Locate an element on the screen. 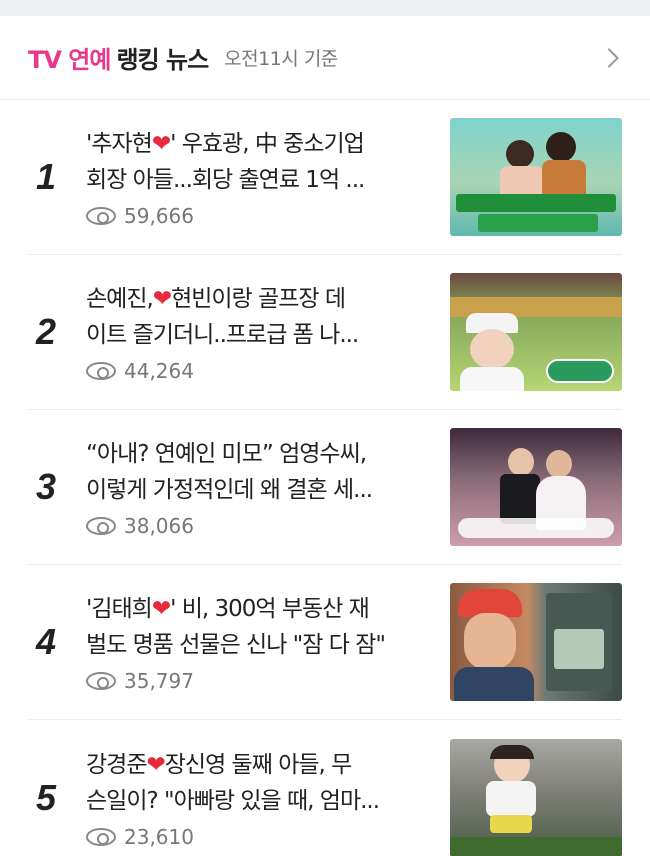  chevron-right-icon is located at coordinates (609, 57).